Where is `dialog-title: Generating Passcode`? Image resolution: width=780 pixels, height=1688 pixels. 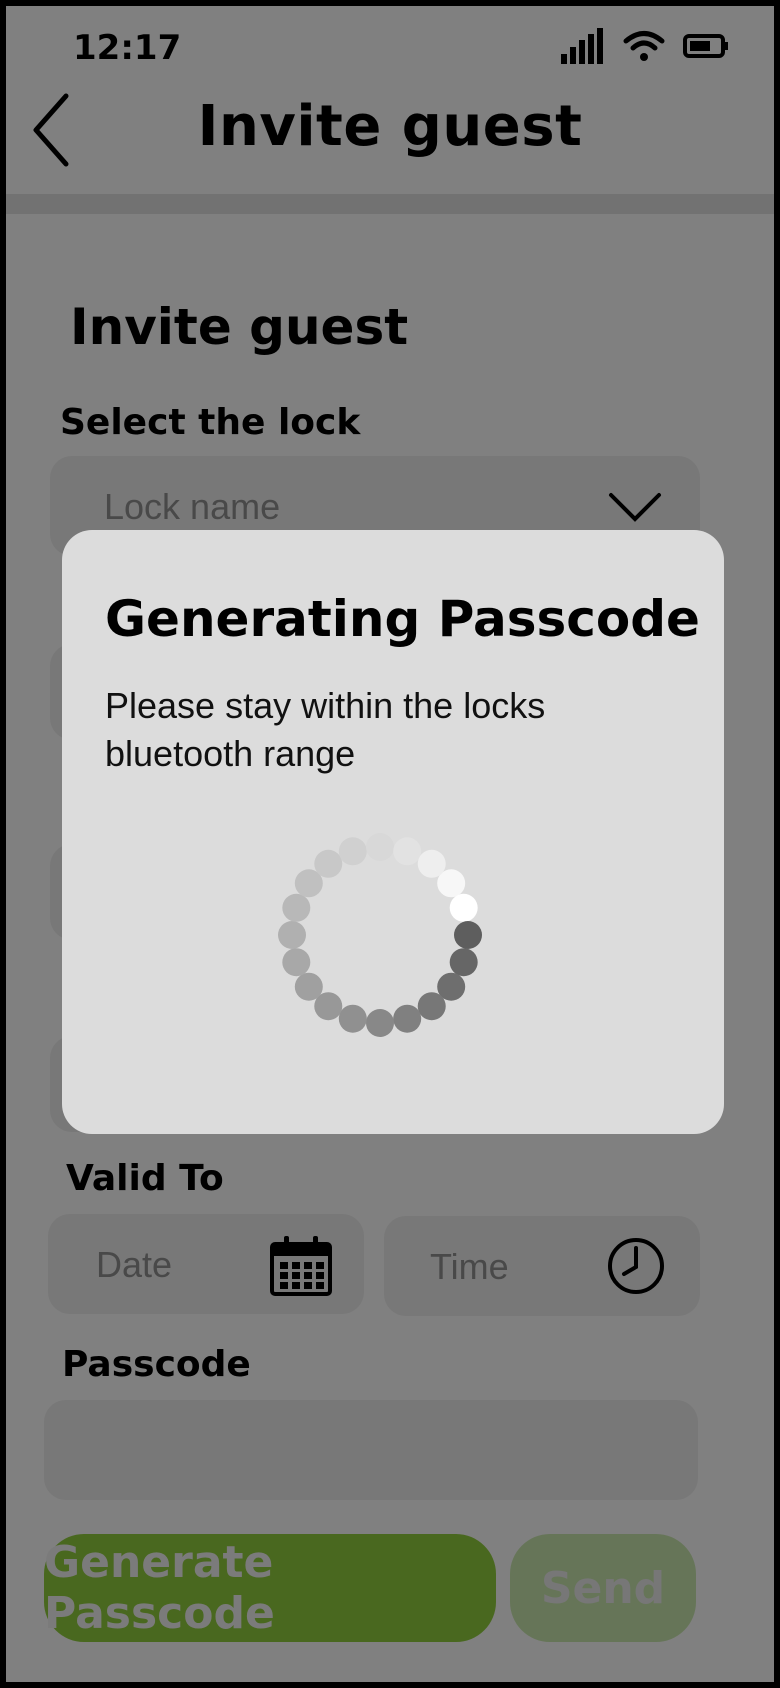
dialog-title: Generating Passcode is located at coordinates (402, 619).